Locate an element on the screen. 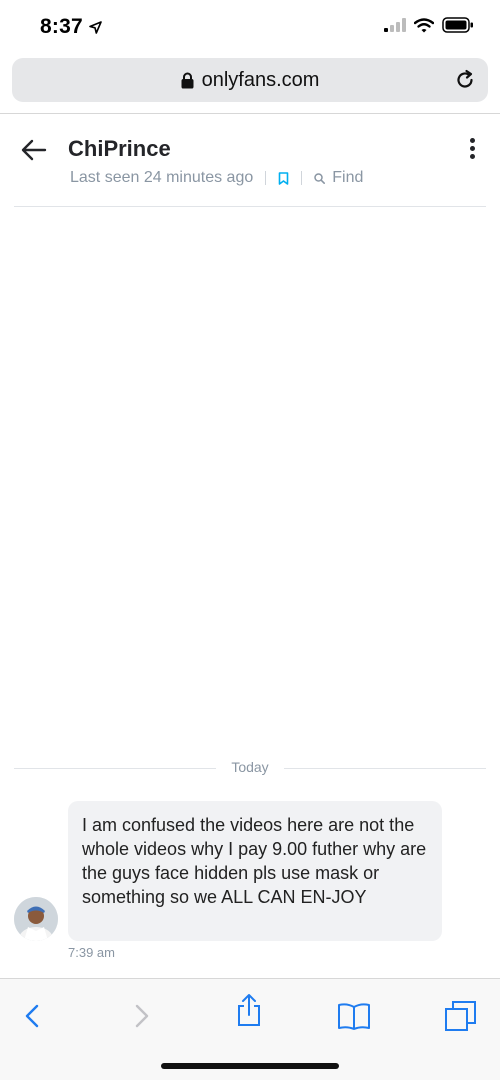  status-bar: 8:37 is located at coordinates (250, 27).